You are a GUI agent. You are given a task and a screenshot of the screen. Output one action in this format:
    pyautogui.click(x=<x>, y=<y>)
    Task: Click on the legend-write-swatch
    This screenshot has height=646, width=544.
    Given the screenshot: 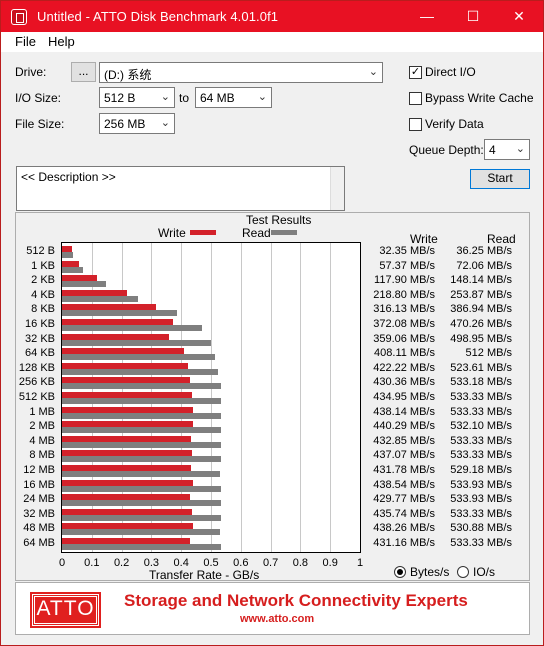 What is the action you would take?
    pyautogui.click(x=203, y=232)
    